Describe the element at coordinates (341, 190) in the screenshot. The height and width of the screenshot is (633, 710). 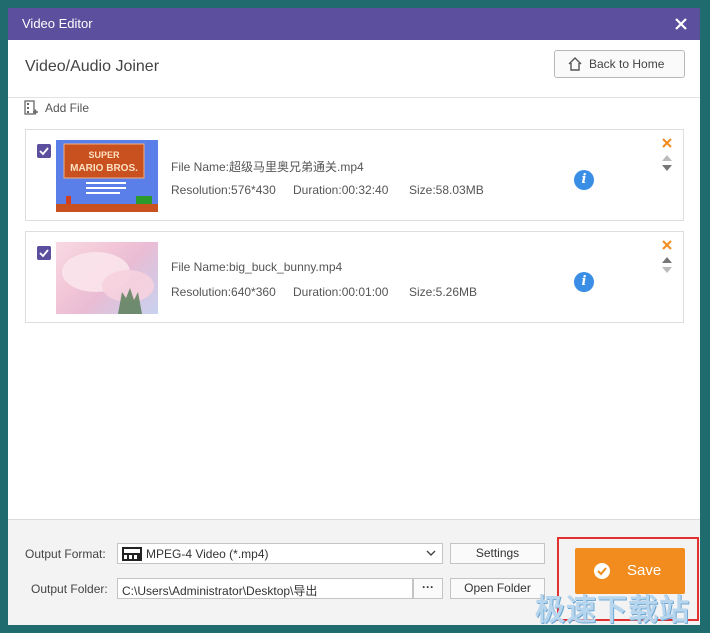
I see `file-duration: Duration:00:32:40` at that location.